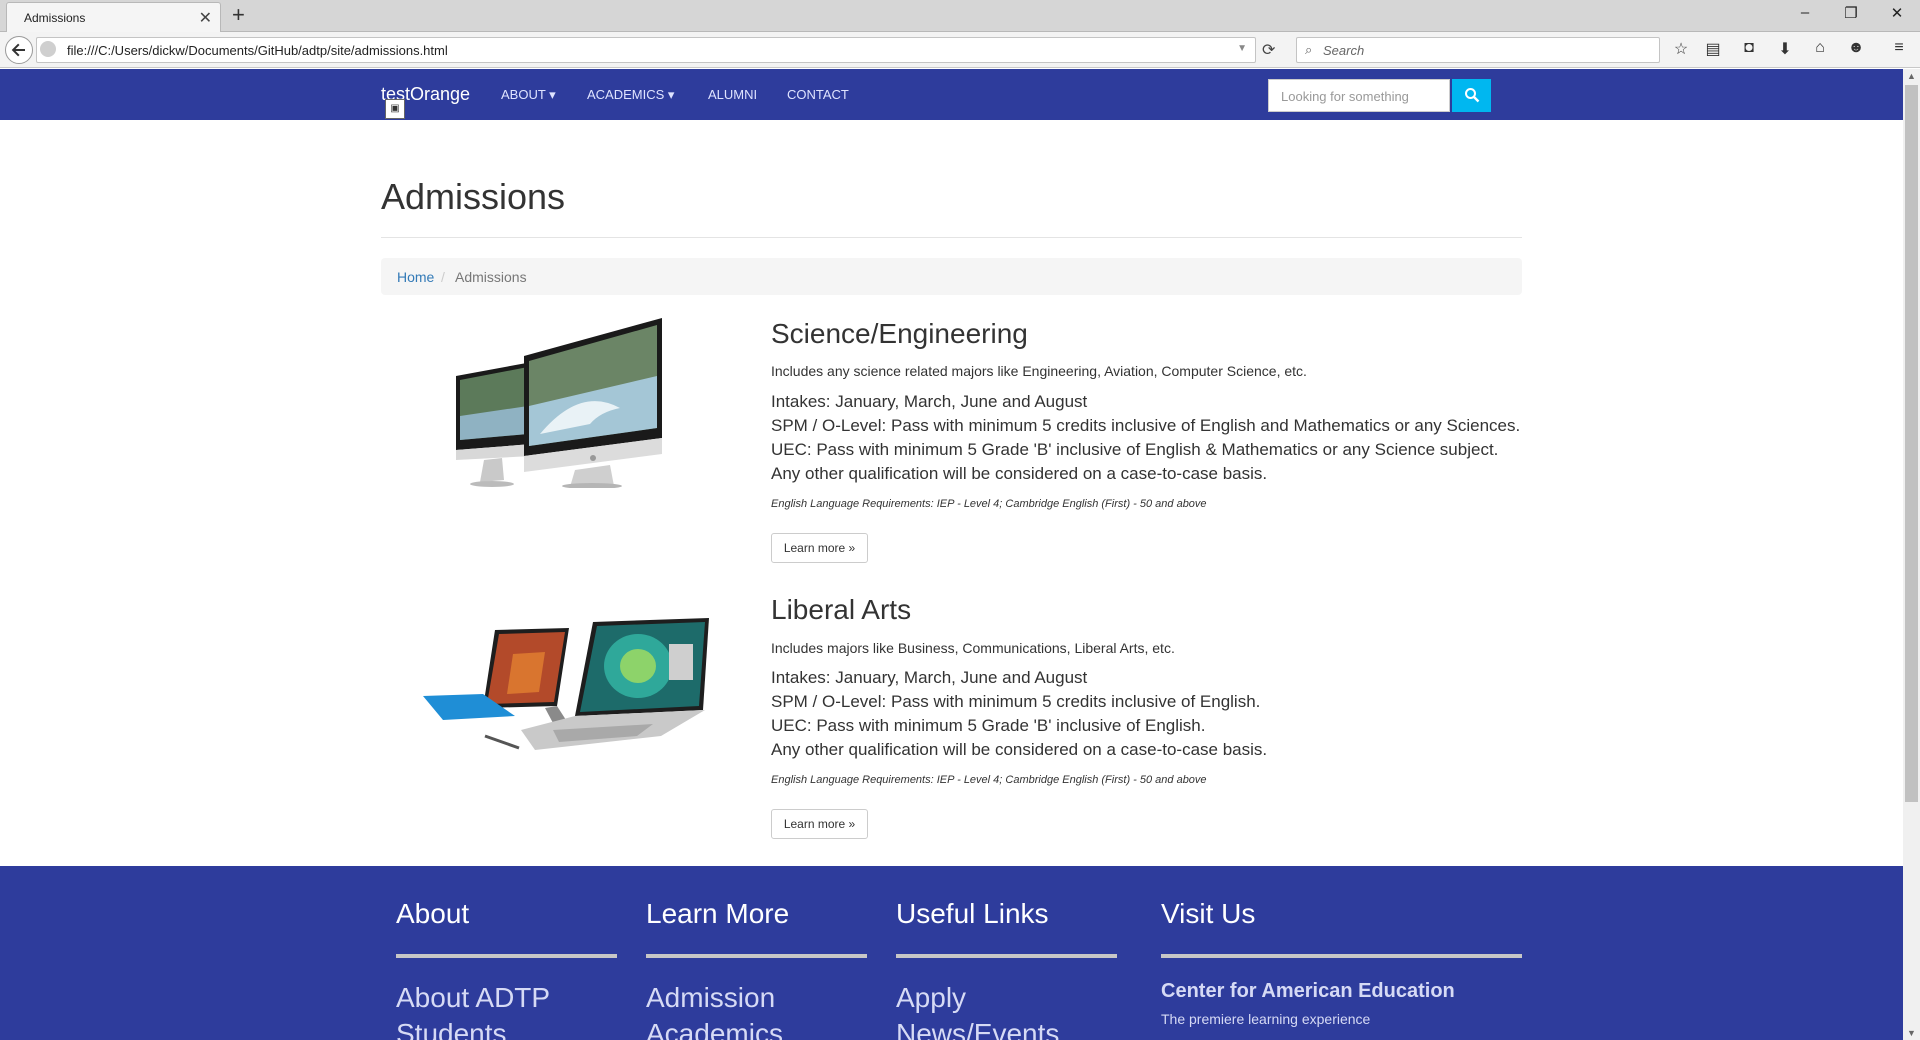 This screenshot has width=1920, height=1040. I want to click on chat-icon: ☻, so click(1856, 48).